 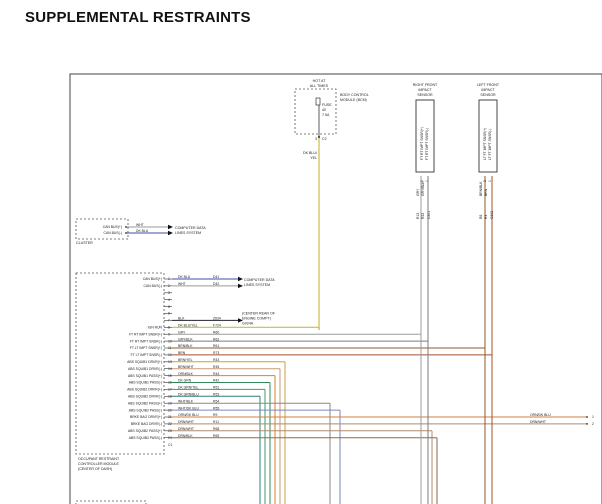 I want to click on orc-pin-label: ABS SQUIB1 PASS(+), so click(x=145, y=376).